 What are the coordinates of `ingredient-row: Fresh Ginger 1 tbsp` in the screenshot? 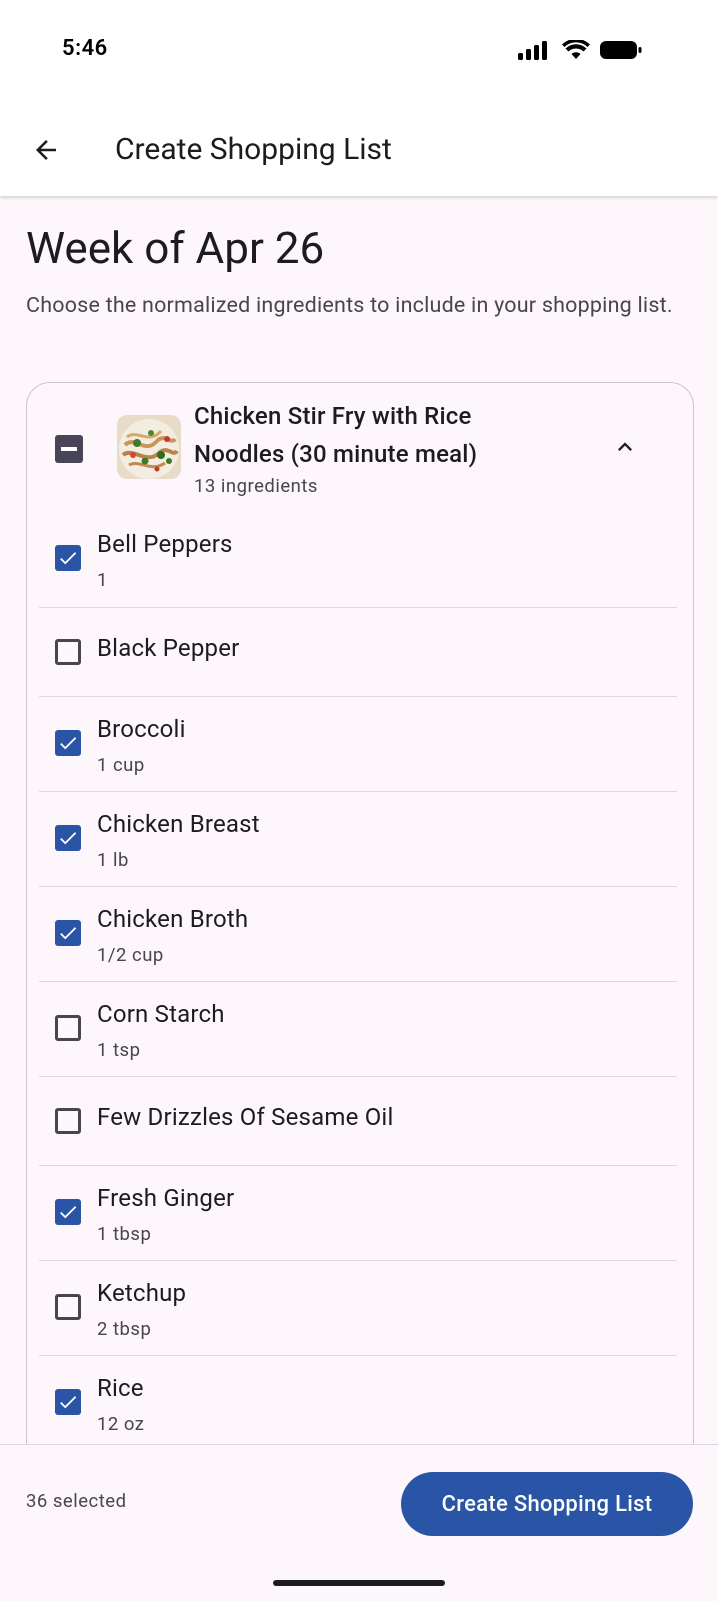 It's located at (358, 1213).